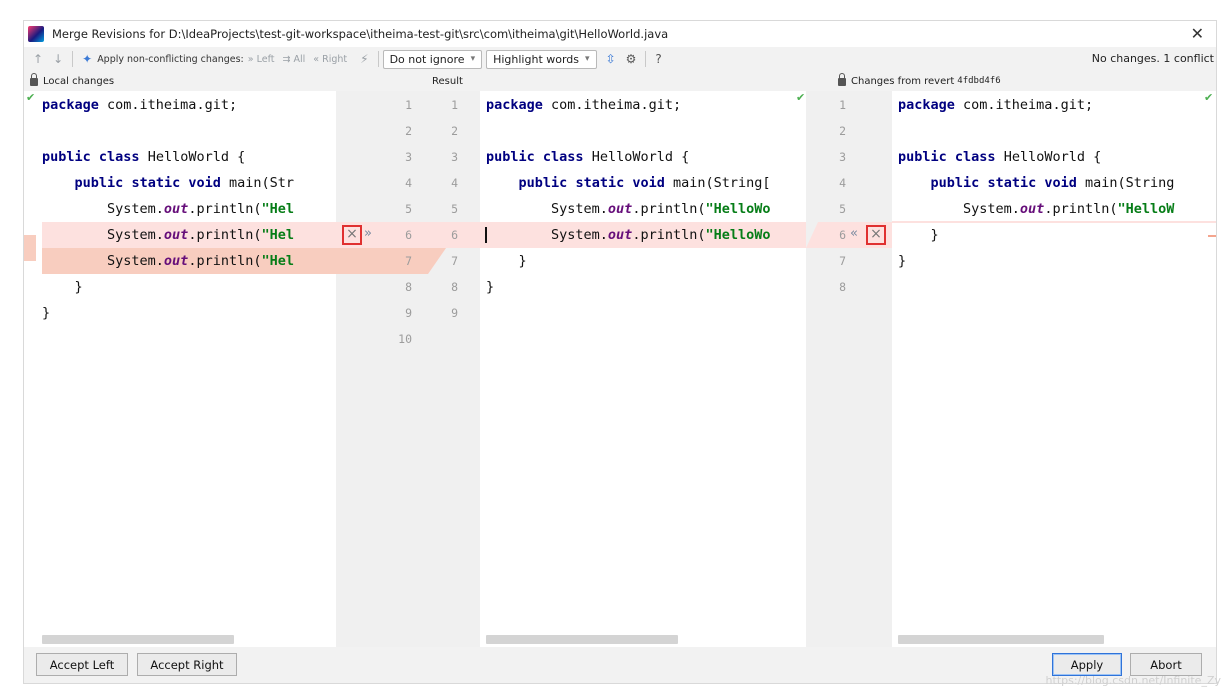 The width and height of the screenshot is (1229, 693). Describe the element at coordinates (1166, 664) in the screenshot. I see `abort-button: Abort` at that location.